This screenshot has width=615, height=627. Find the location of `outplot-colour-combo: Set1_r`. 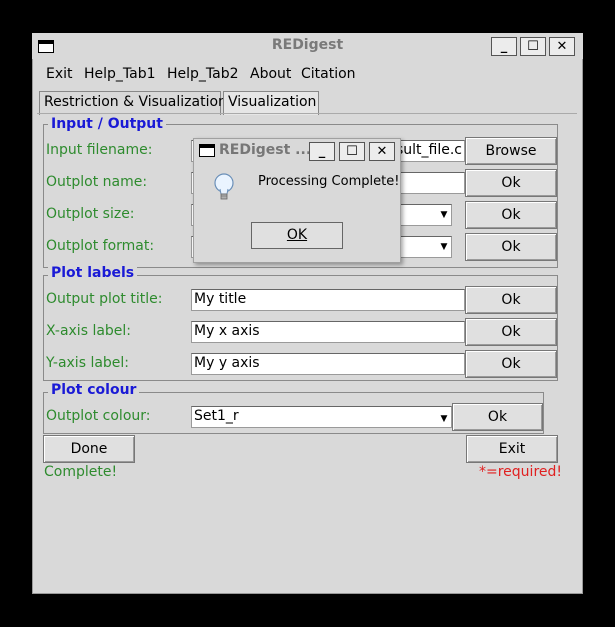

outplot-colour-combo: Set1_r is located at coordinates (321, 417).